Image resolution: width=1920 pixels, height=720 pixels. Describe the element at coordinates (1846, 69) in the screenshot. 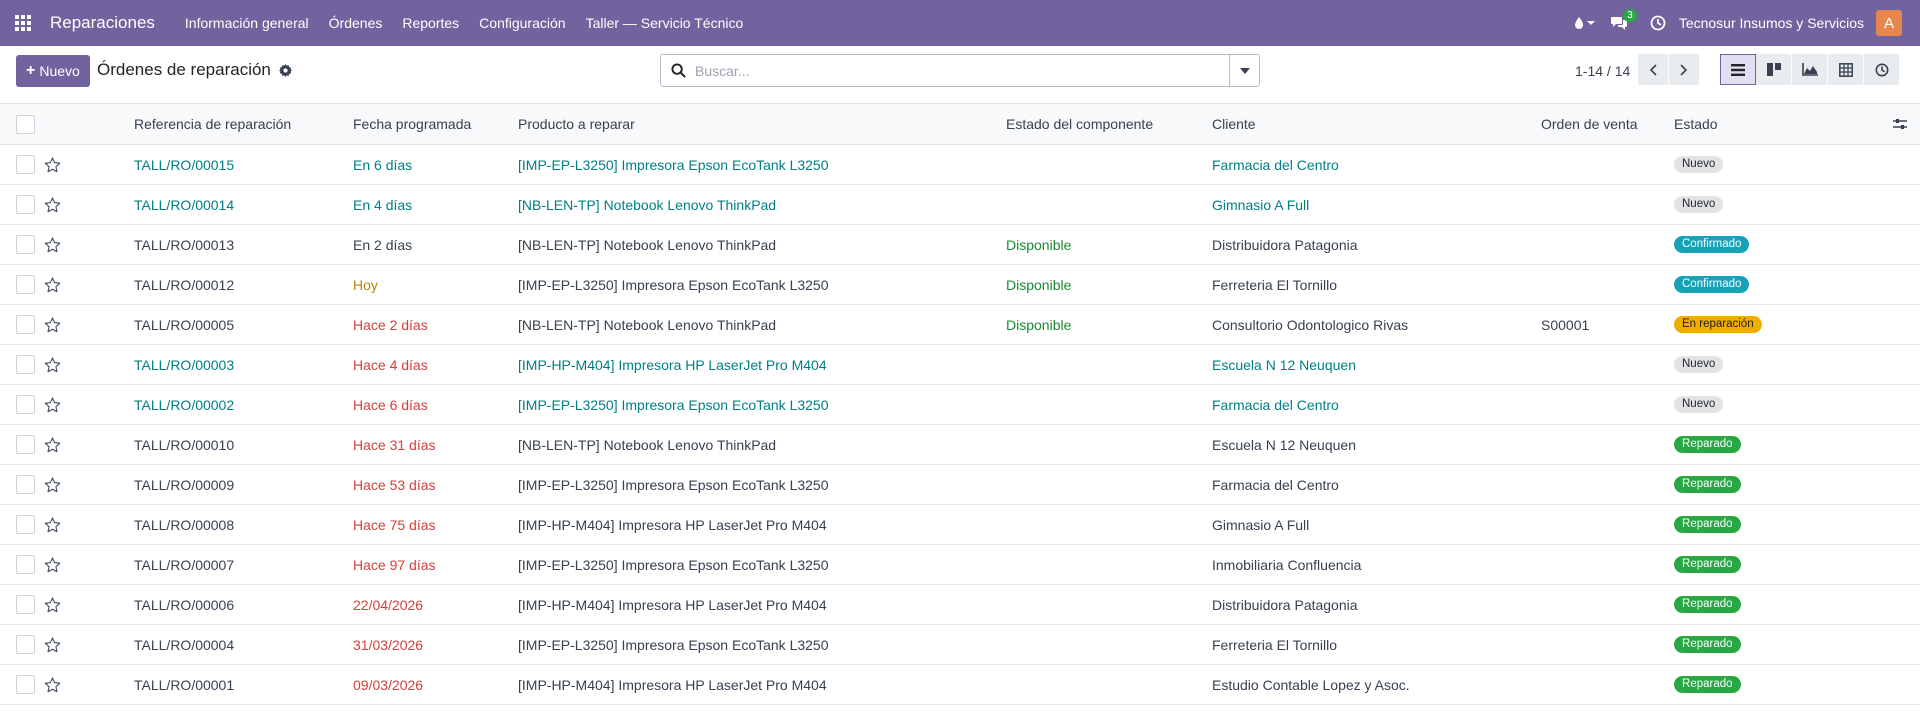

I see `pivot-view-button` at that location.